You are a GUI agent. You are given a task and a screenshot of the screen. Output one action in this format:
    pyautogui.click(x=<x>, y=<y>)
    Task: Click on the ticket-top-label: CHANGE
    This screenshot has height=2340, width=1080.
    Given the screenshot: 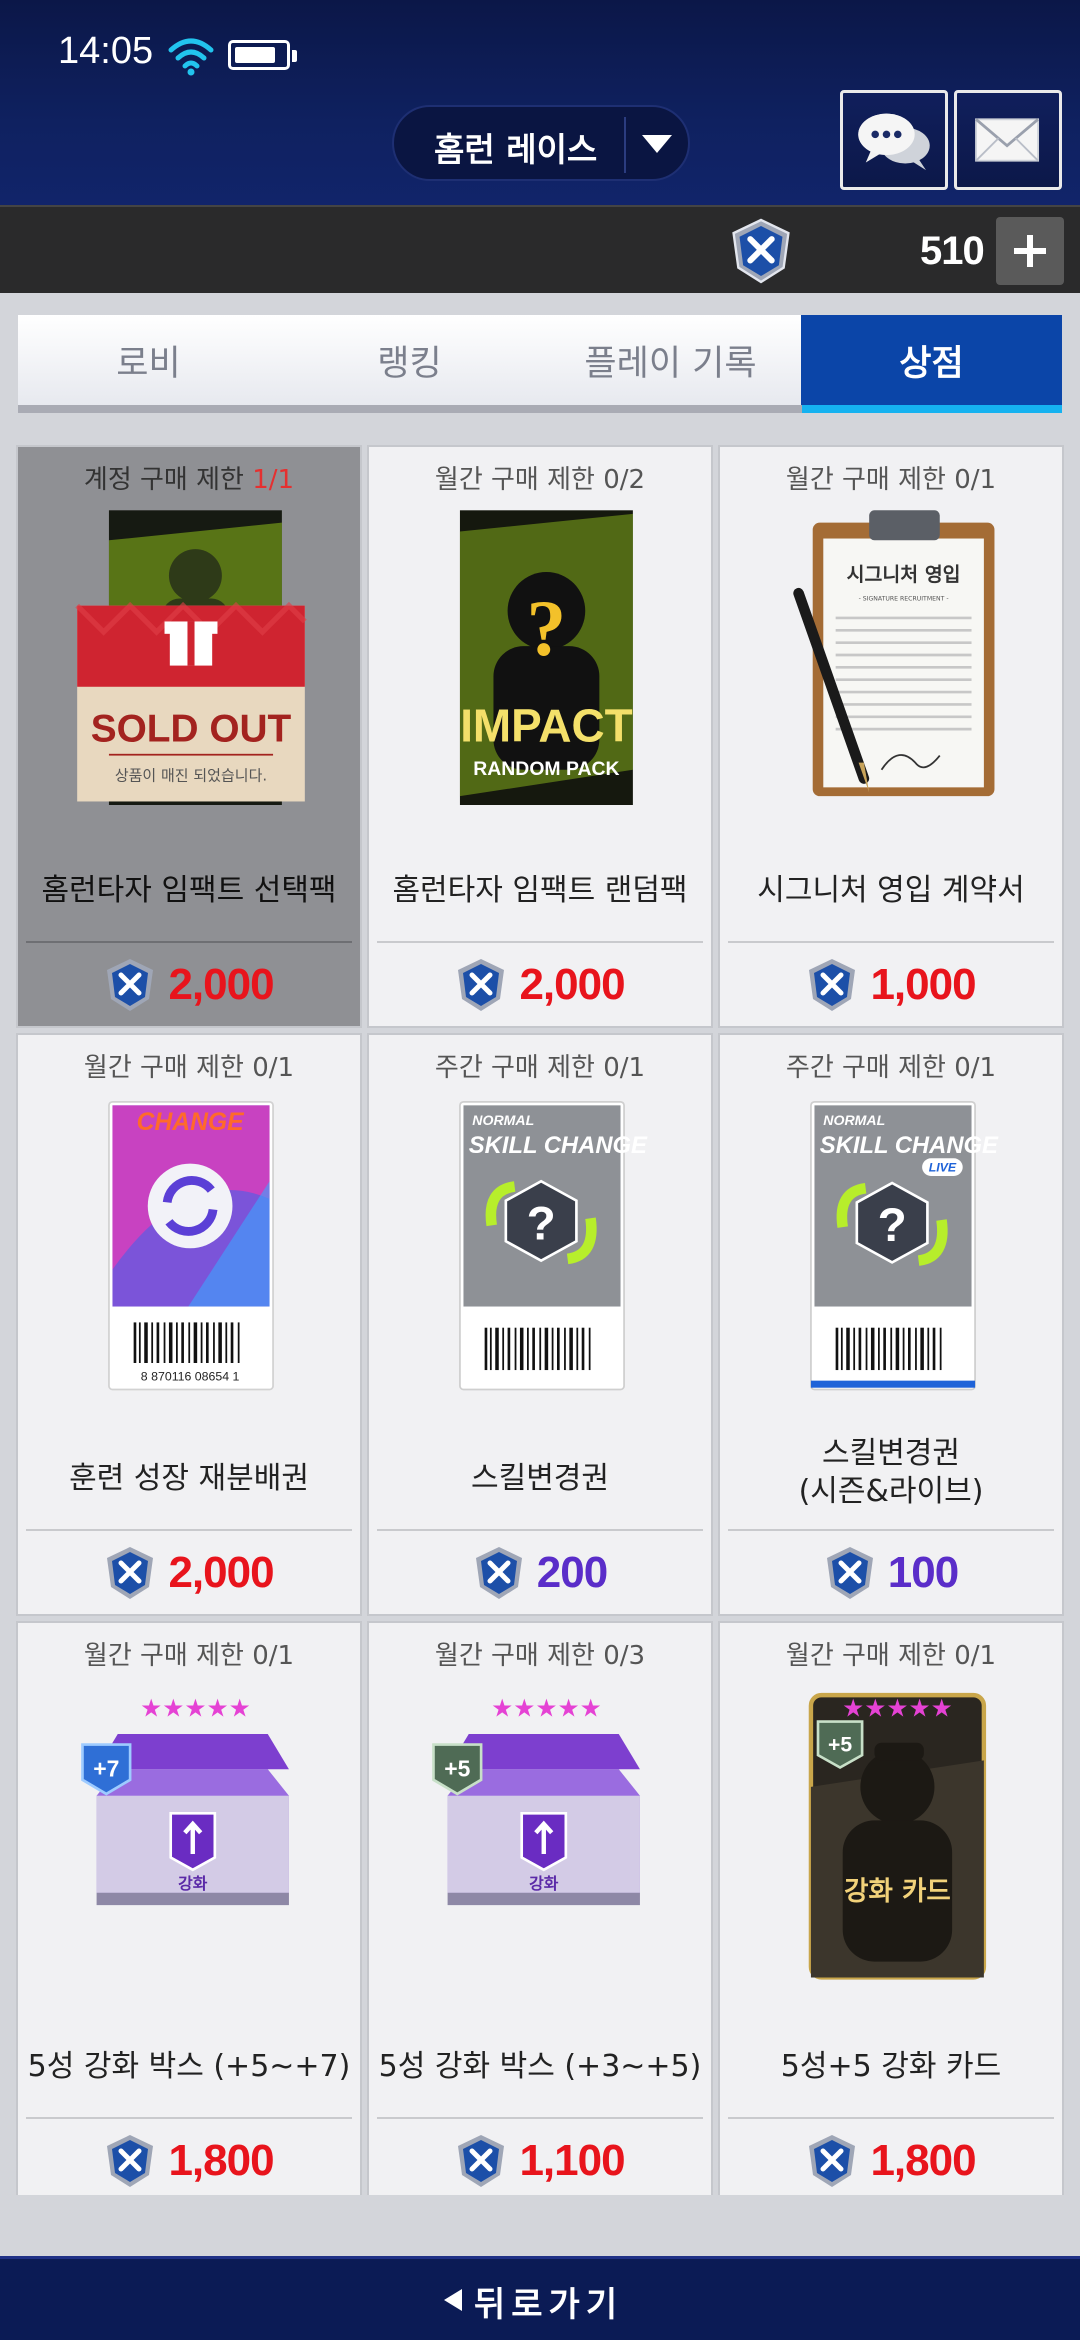 What is the action you would take?
    pyautogui.click(x=191, y=1122)
    